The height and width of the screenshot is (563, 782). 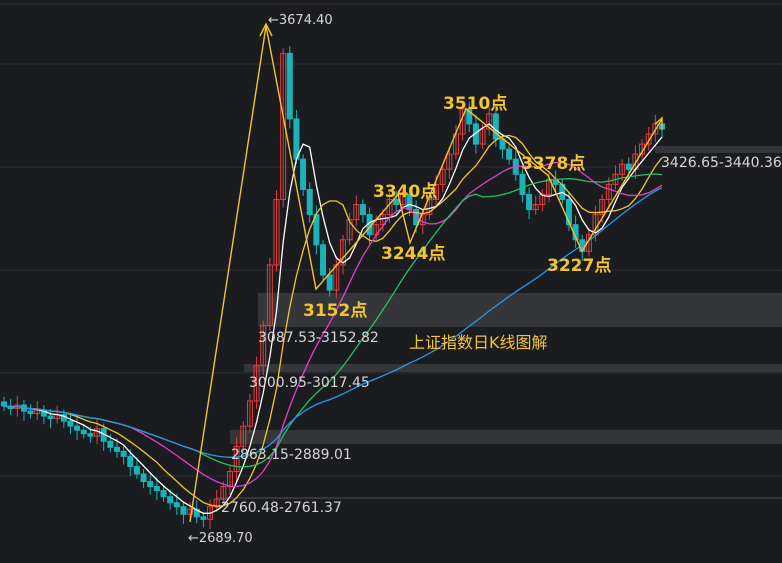 What do you see at coordinates (478, 342) in the screenshot?
I see `chart-title: 上证指数日K线图解` at bounding box center [478, 342].